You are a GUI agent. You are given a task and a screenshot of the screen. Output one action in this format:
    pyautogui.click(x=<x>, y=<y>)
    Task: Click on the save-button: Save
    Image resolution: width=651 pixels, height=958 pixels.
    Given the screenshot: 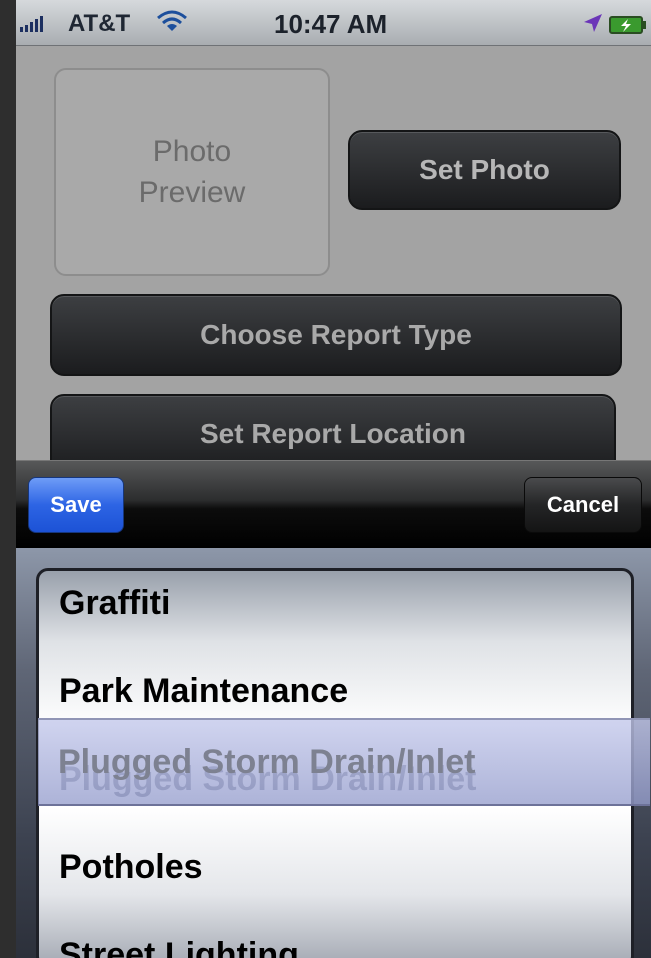 What is the action you would take?
    pyautogui.click(x=76, y=505)
    